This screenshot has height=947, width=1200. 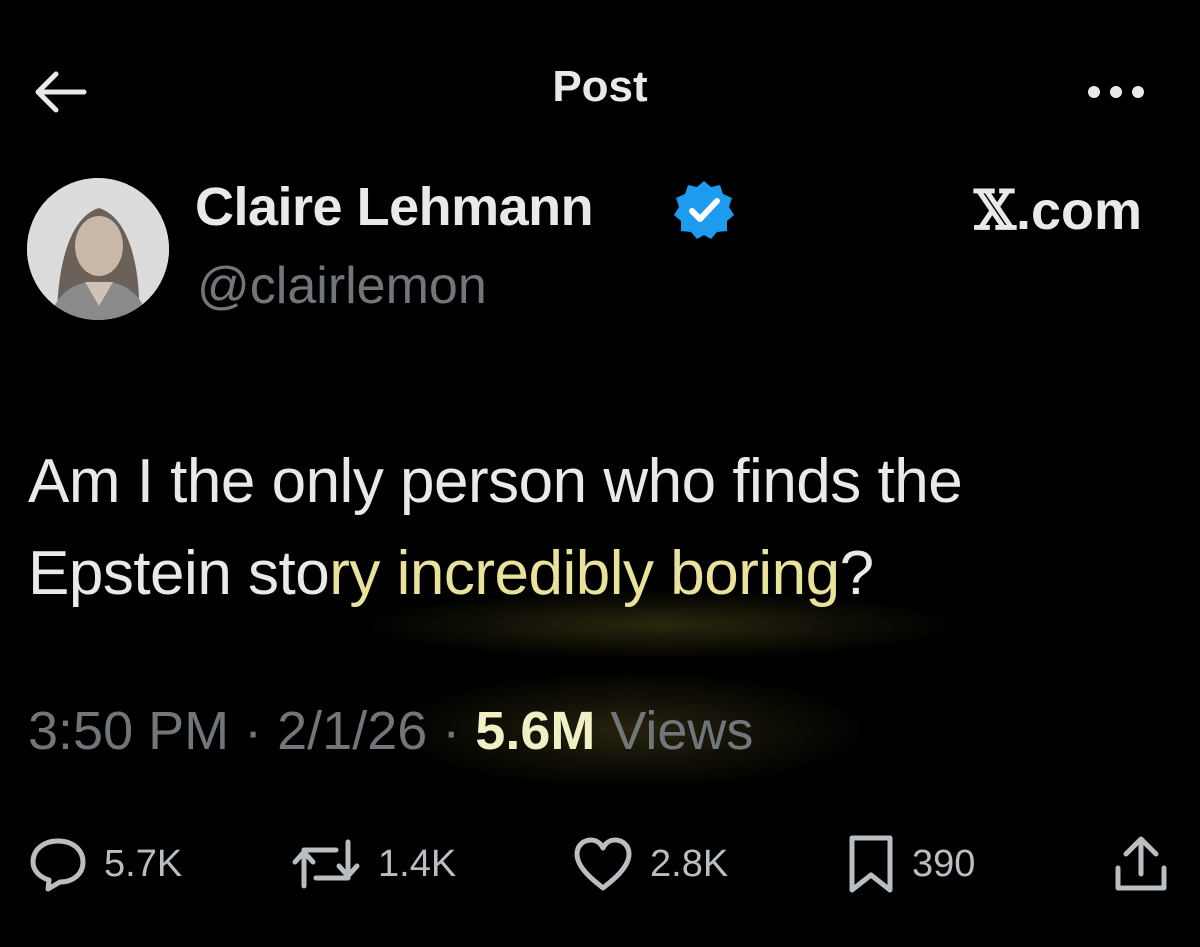 I want to click on profile-photo-icon, so click(x=98, y=249).